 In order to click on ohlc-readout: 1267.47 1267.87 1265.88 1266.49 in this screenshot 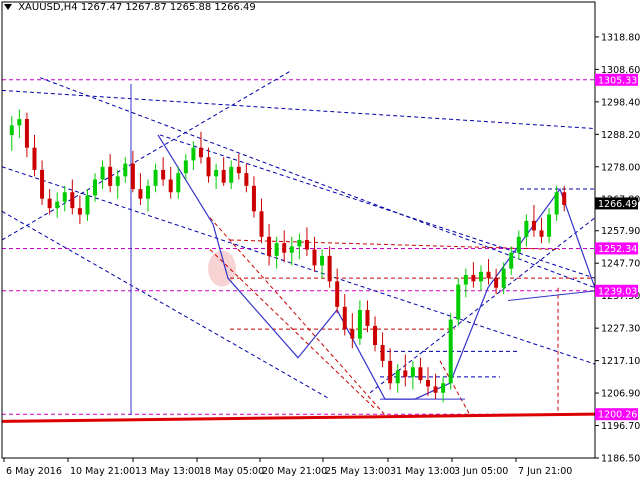, I will do `click(168, 7)`.